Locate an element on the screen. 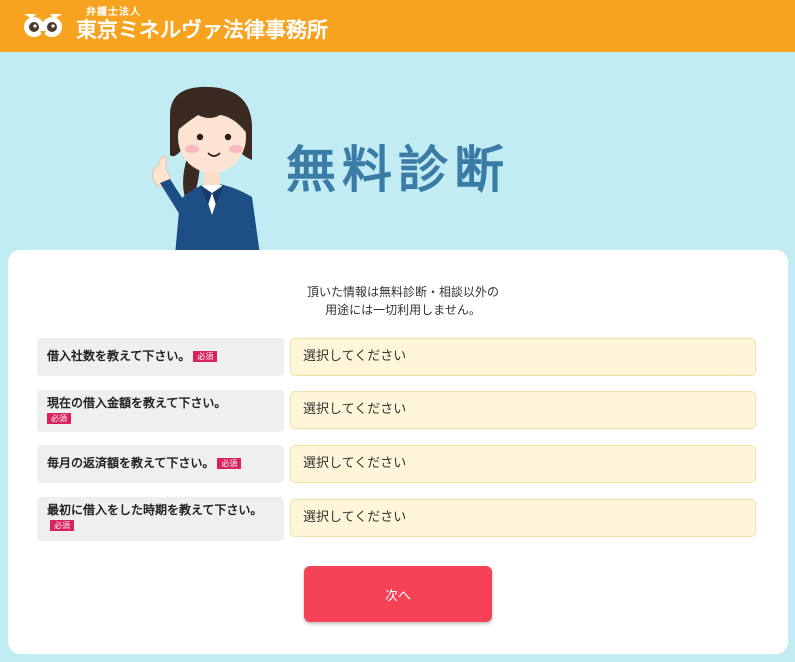 The image size is (795, 662). woman-pointing-illustration is located at coordinates (206, 170).